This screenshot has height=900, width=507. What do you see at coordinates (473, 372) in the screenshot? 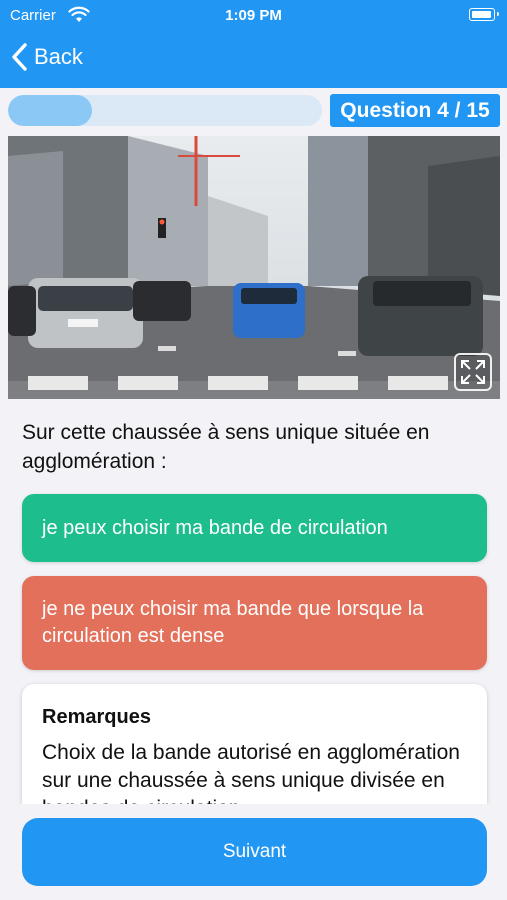
I see `expand-icon` at bounding box center [473, 372].